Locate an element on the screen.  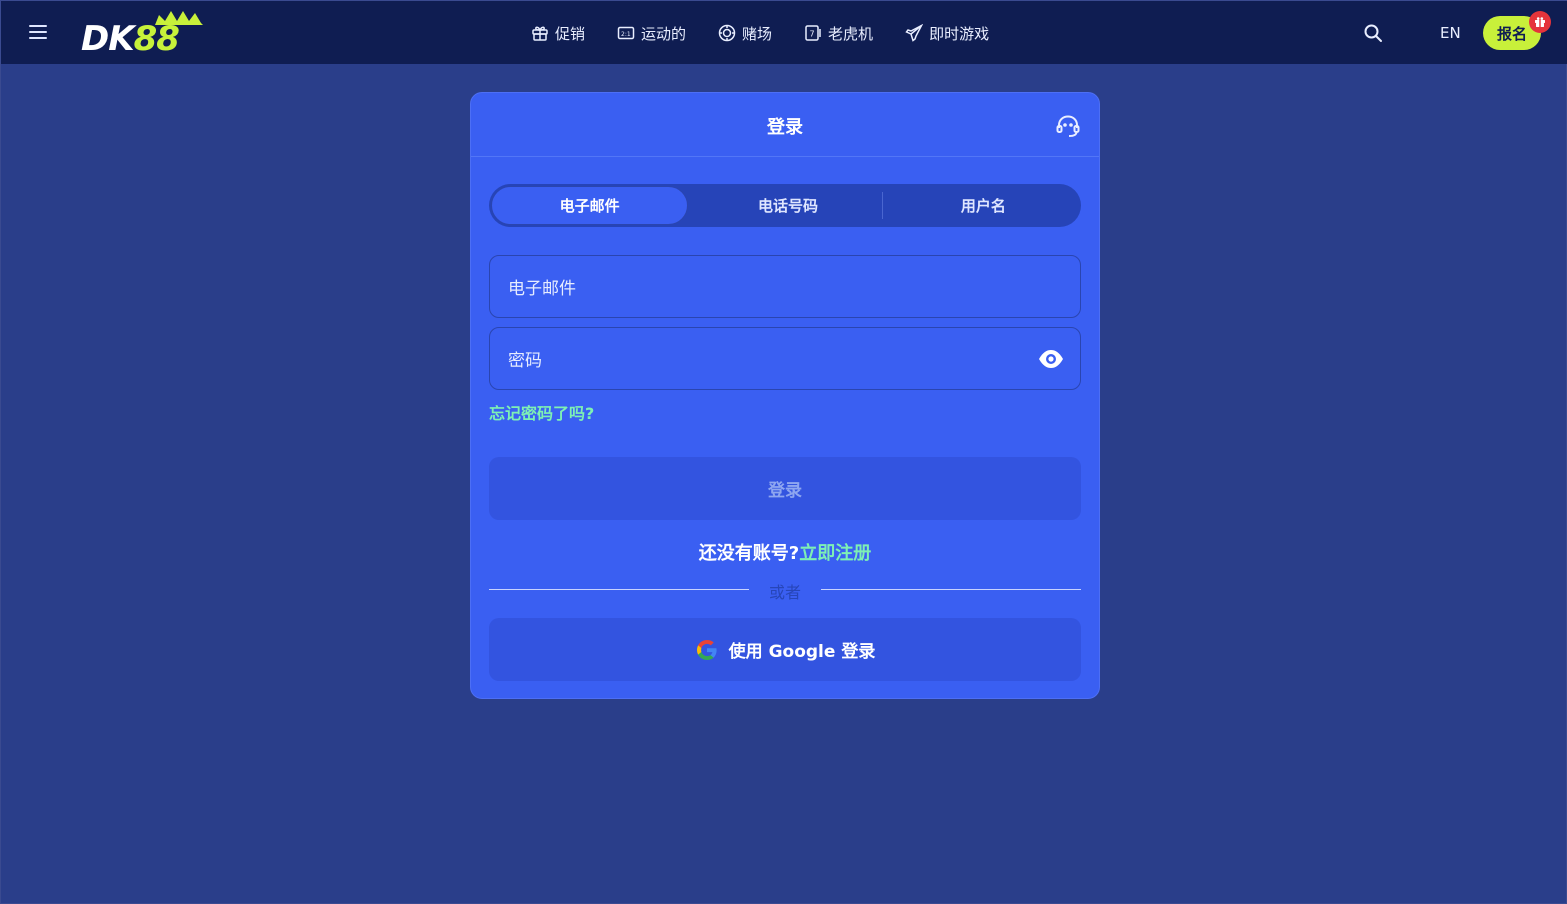
scoreboard-icon: 2:1 is located at coordinates (626, 33).